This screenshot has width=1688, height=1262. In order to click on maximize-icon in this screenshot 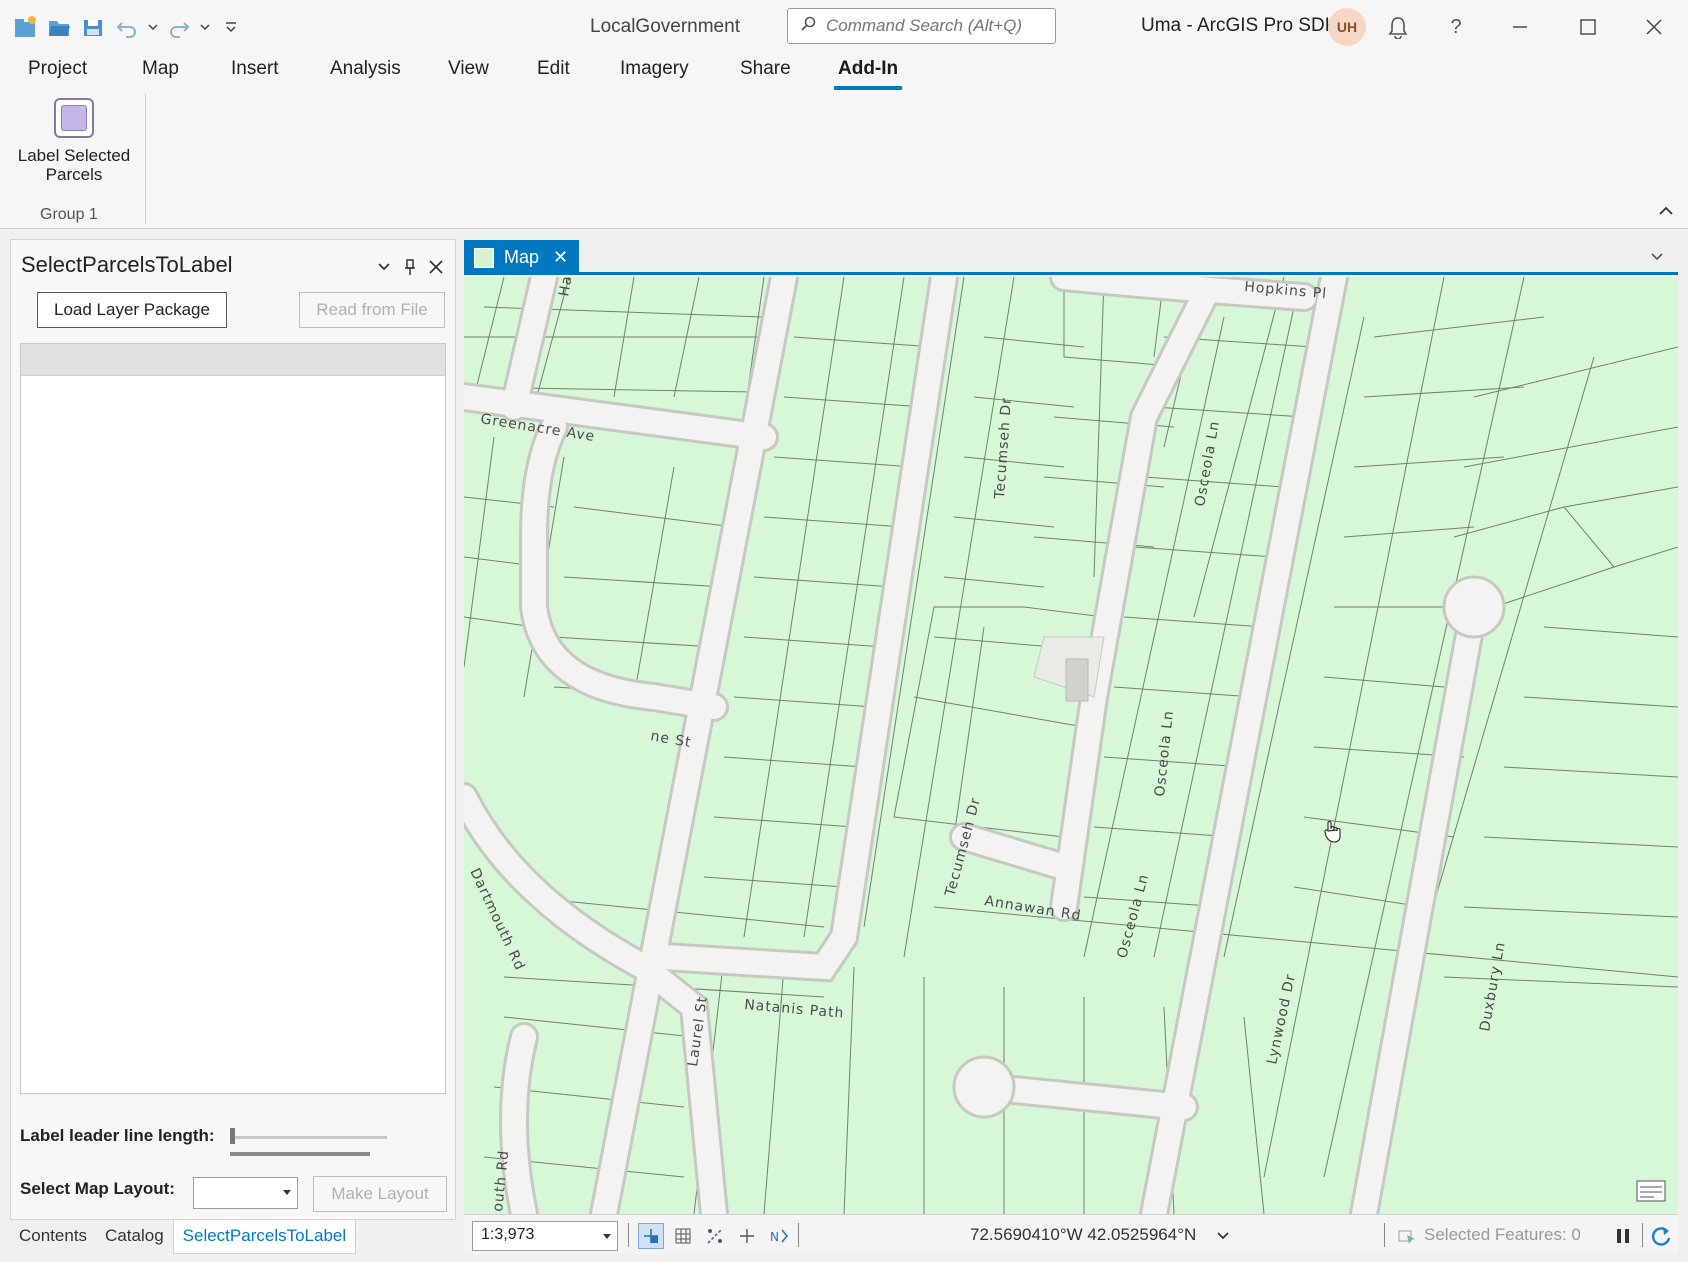, I will do `click(1588, 27)`.